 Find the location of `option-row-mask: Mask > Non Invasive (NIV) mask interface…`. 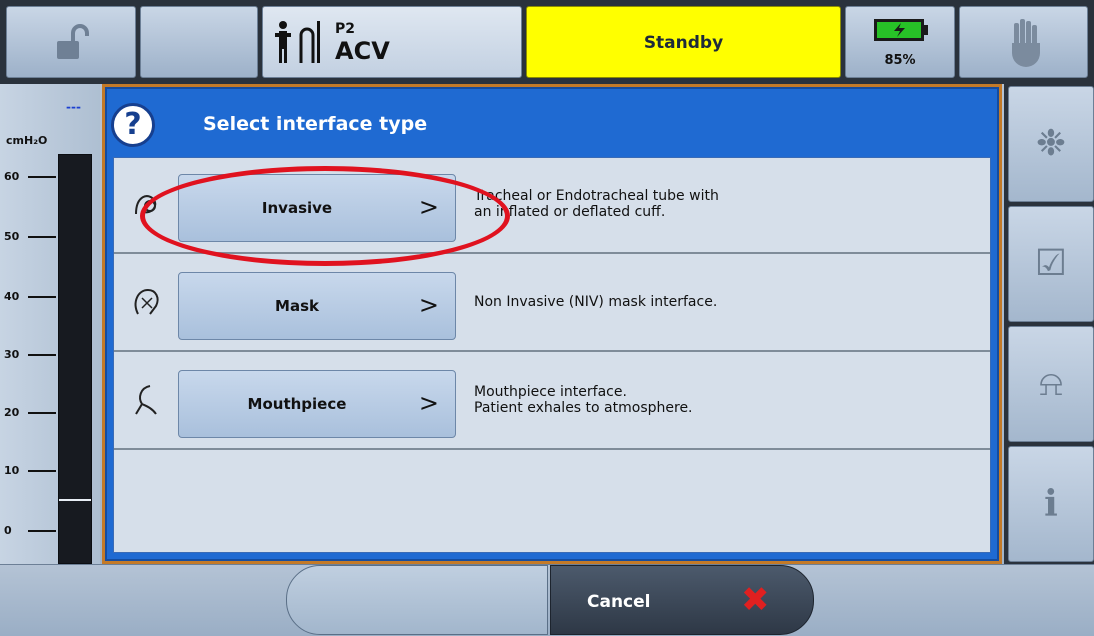

option-row-mask: Mask > Non Invasive (NIV) mask interface… is located at coordinates (552, 304).